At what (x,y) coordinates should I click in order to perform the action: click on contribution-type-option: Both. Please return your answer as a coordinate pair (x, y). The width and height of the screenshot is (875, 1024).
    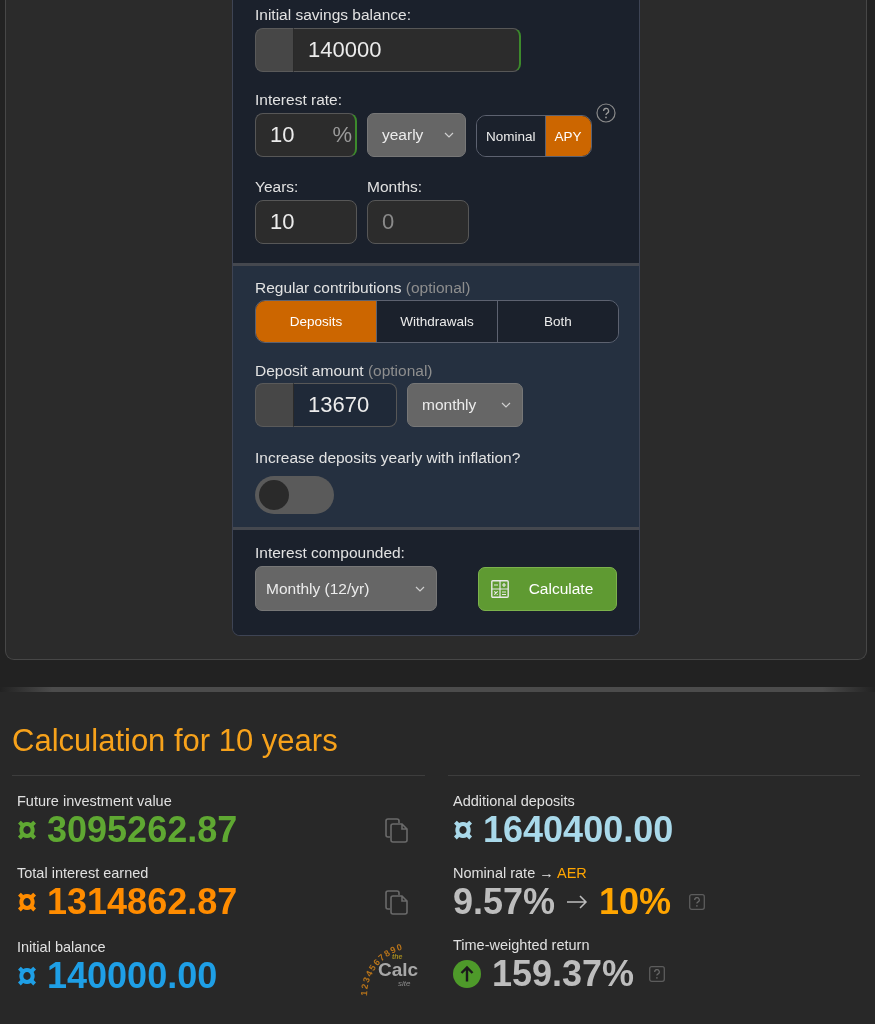
    Looking at the image, I should click on (557, 321).